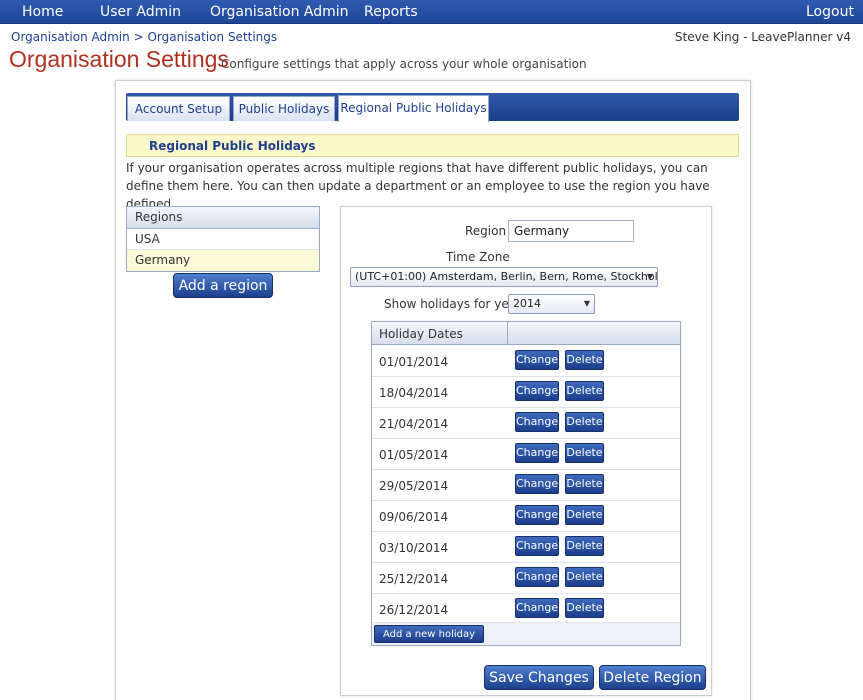 The width and height of the screenshot is (863, 700). What do you see at coordinates (223, 285) in the screenshot?
I see `add-region-button: Add a region` at bounding box center [223, 285].